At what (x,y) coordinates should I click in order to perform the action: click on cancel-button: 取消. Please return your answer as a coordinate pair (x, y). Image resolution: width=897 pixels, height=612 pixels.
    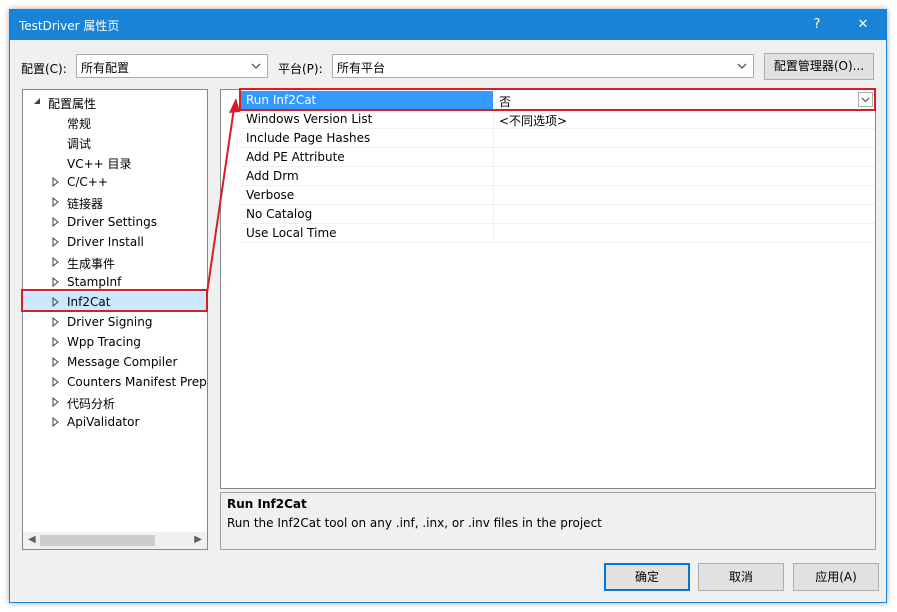
    Looking at the image, I should click on (741, 577).